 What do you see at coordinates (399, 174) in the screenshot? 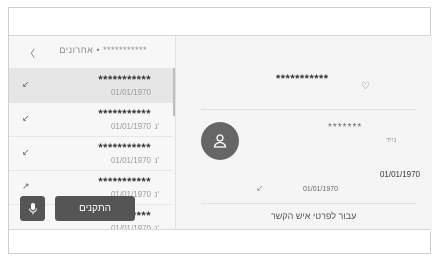
I see `last-call-date: 01/01/1970` at bounding box center [399, 174].